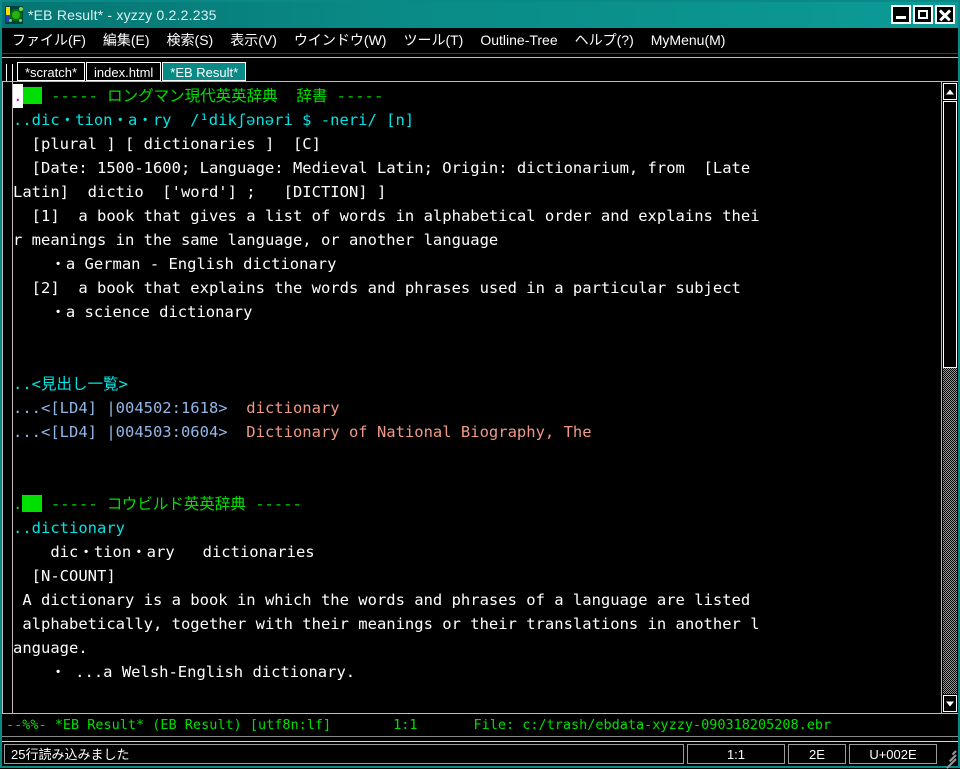 Image resolution: width=960 pixels, height=769 pixels. I want to click on mode-line-position: 1:1, so click(405, 725).